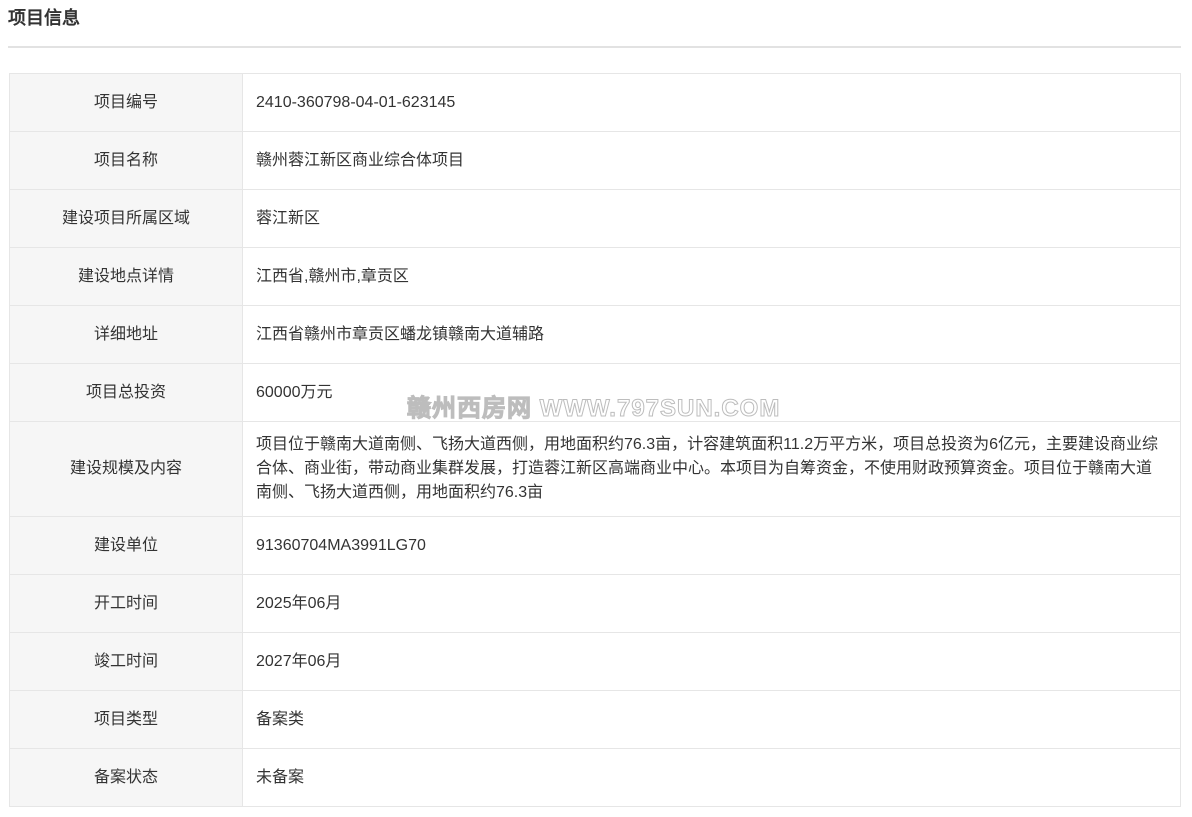 The height and width of the screenshot is (817, 1192). What do you see at coordinates (126, 276) in the screenshot?
I see `site-location-label: 建设地点详情` at bounding box center [126, 276].